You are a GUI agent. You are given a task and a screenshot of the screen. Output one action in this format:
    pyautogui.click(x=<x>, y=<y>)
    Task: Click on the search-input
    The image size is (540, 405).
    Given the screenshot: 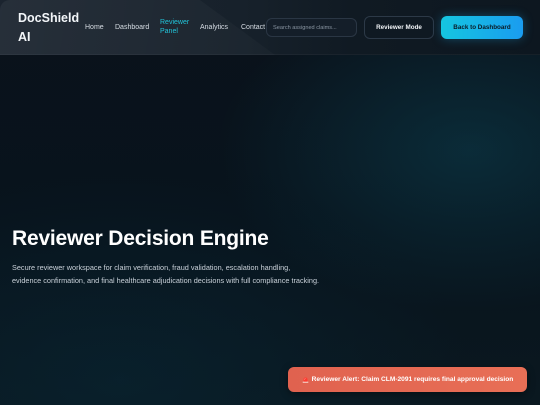 What is the action you would take?
    pyautogui.click(x=311, y=27)
    